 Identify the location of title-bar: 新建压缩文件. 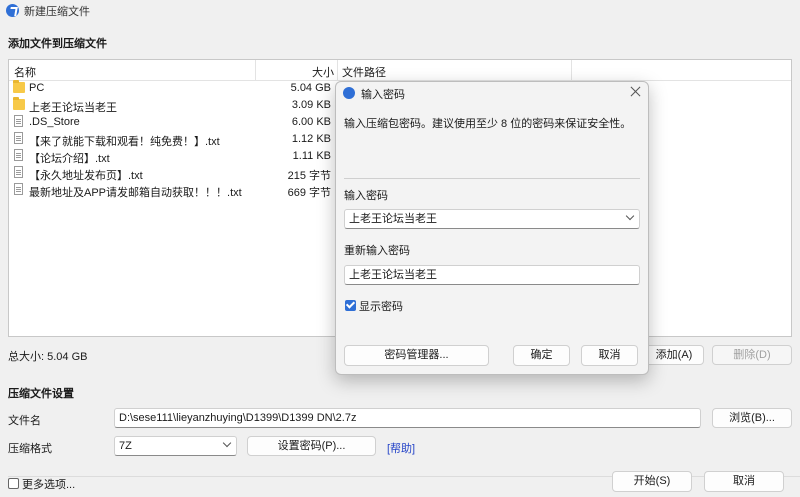
(400, 11).